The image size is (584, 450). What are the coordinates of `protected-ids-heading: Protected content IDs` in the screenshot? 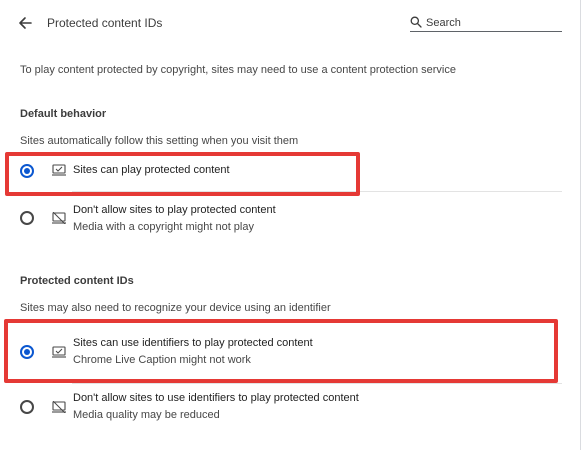 It's located at (77, 281).